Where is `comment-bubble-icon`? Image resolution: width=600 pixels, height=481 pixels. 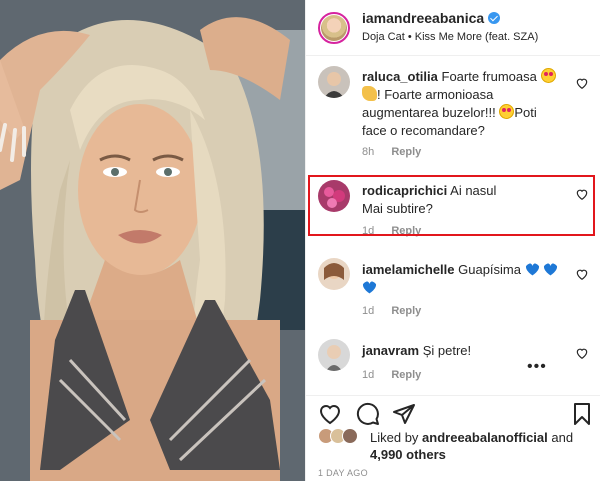
comment-bubble-icon is located at coordinates (368, 414).